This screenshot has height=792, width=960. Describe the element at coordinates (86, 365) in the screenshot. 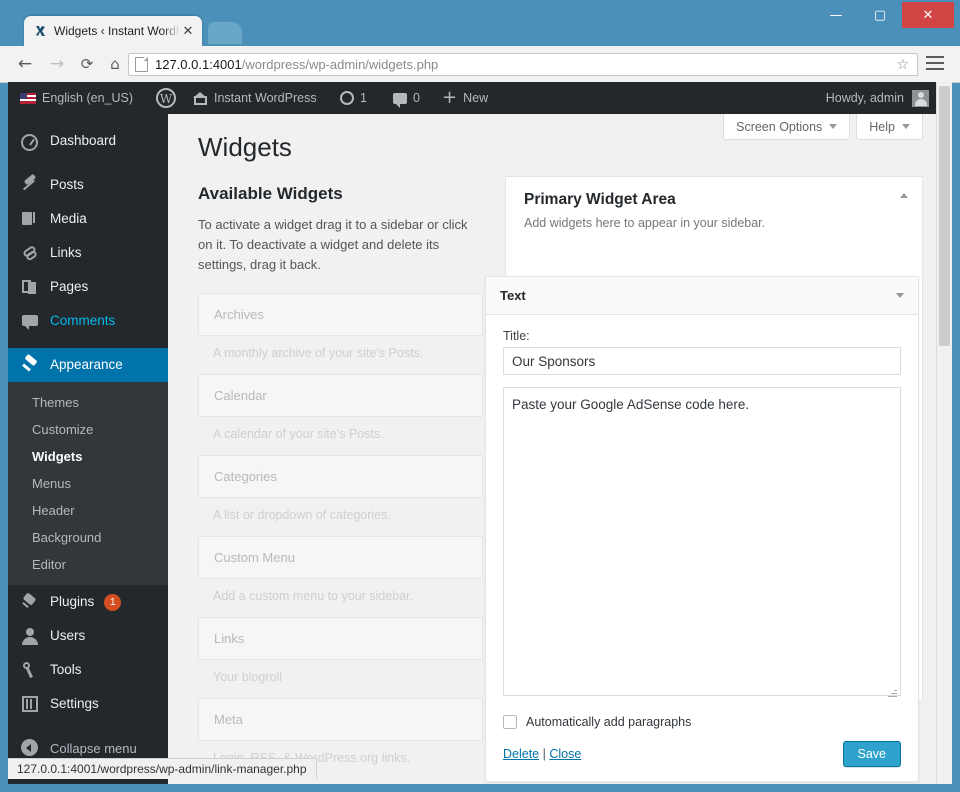

I see `sidebar-label-appearance: Appearance` at that location.